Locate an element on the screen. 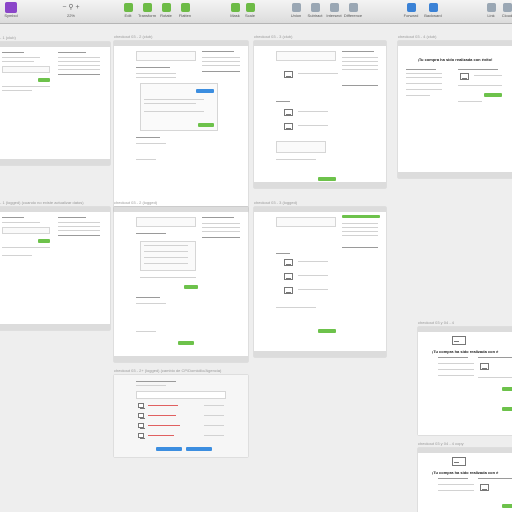 Image resolution: width=512 pixels, height=512 pixels. artboard-title: checkout 03 - 3 (logged) is located at coordinates (276, 202).